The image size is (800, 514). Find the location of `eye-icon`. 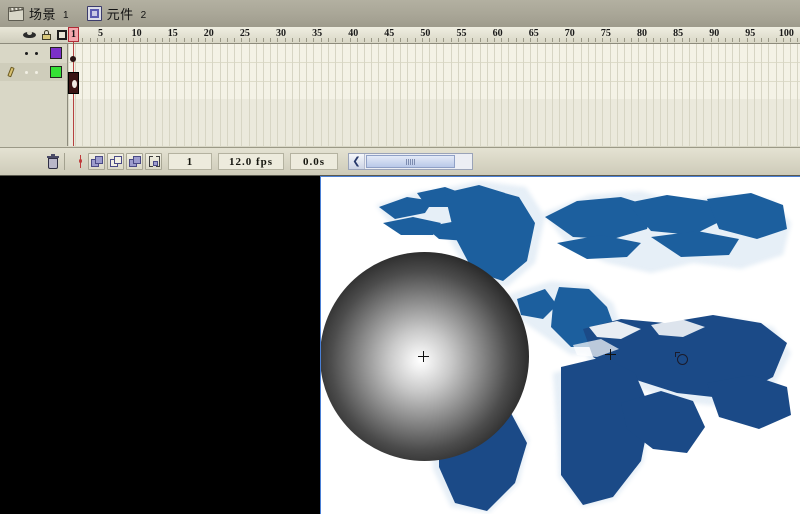

eye-icon is located at coordinates (29, 35).